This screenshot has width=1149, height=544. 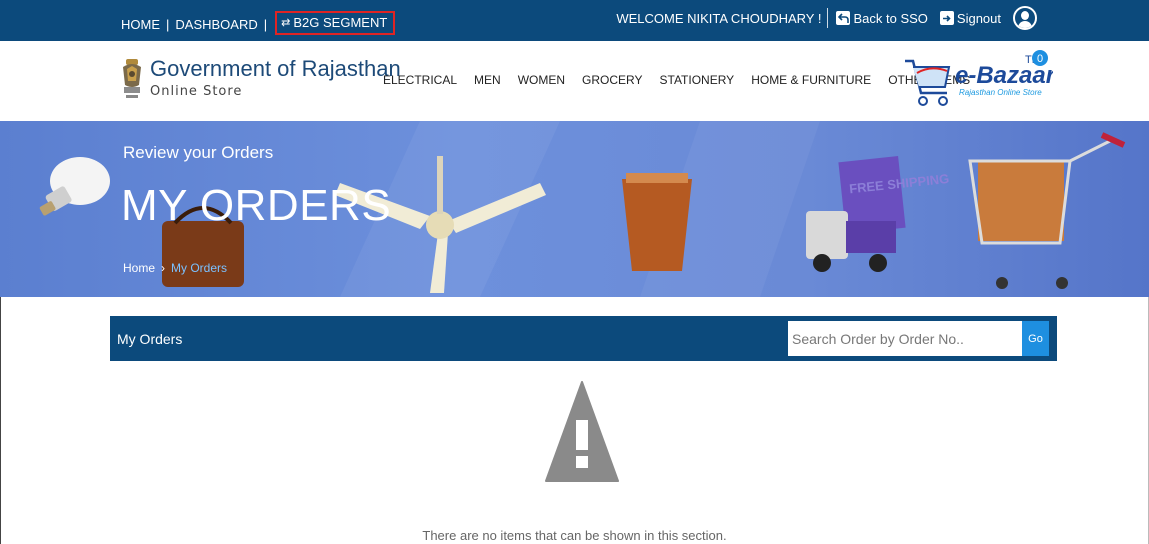 What do you see at coordinates (132, 78) in the screenshot?
I see `state-emblem-icon` at bounding box center [132, 78].